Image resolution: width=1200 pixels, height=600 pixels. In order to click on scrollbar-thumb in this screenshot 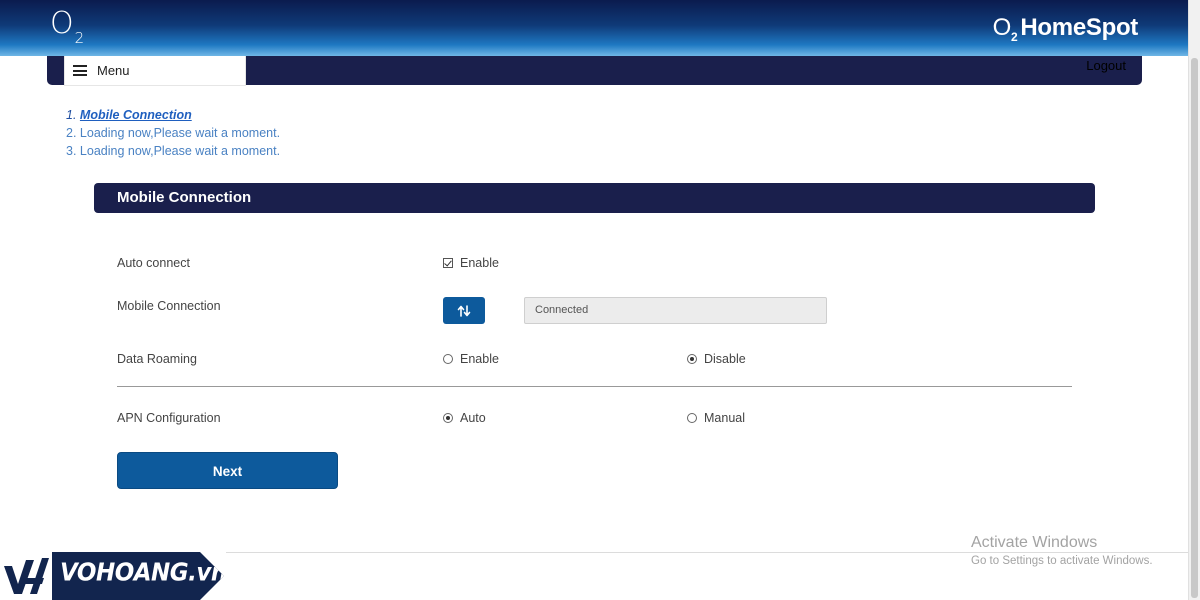, I will do `click(1194, 328)`.